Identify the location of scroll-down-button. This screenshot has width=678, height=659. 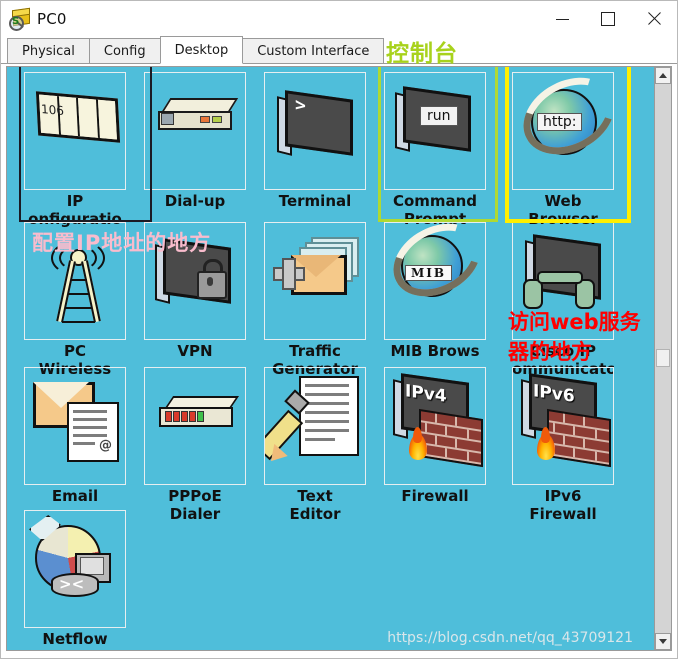
(663, 641).